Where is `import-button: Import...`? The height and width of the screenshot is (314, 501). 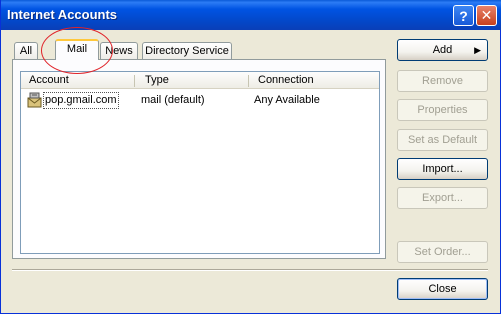
import-button: Import... is located at coordinates (442, 169).